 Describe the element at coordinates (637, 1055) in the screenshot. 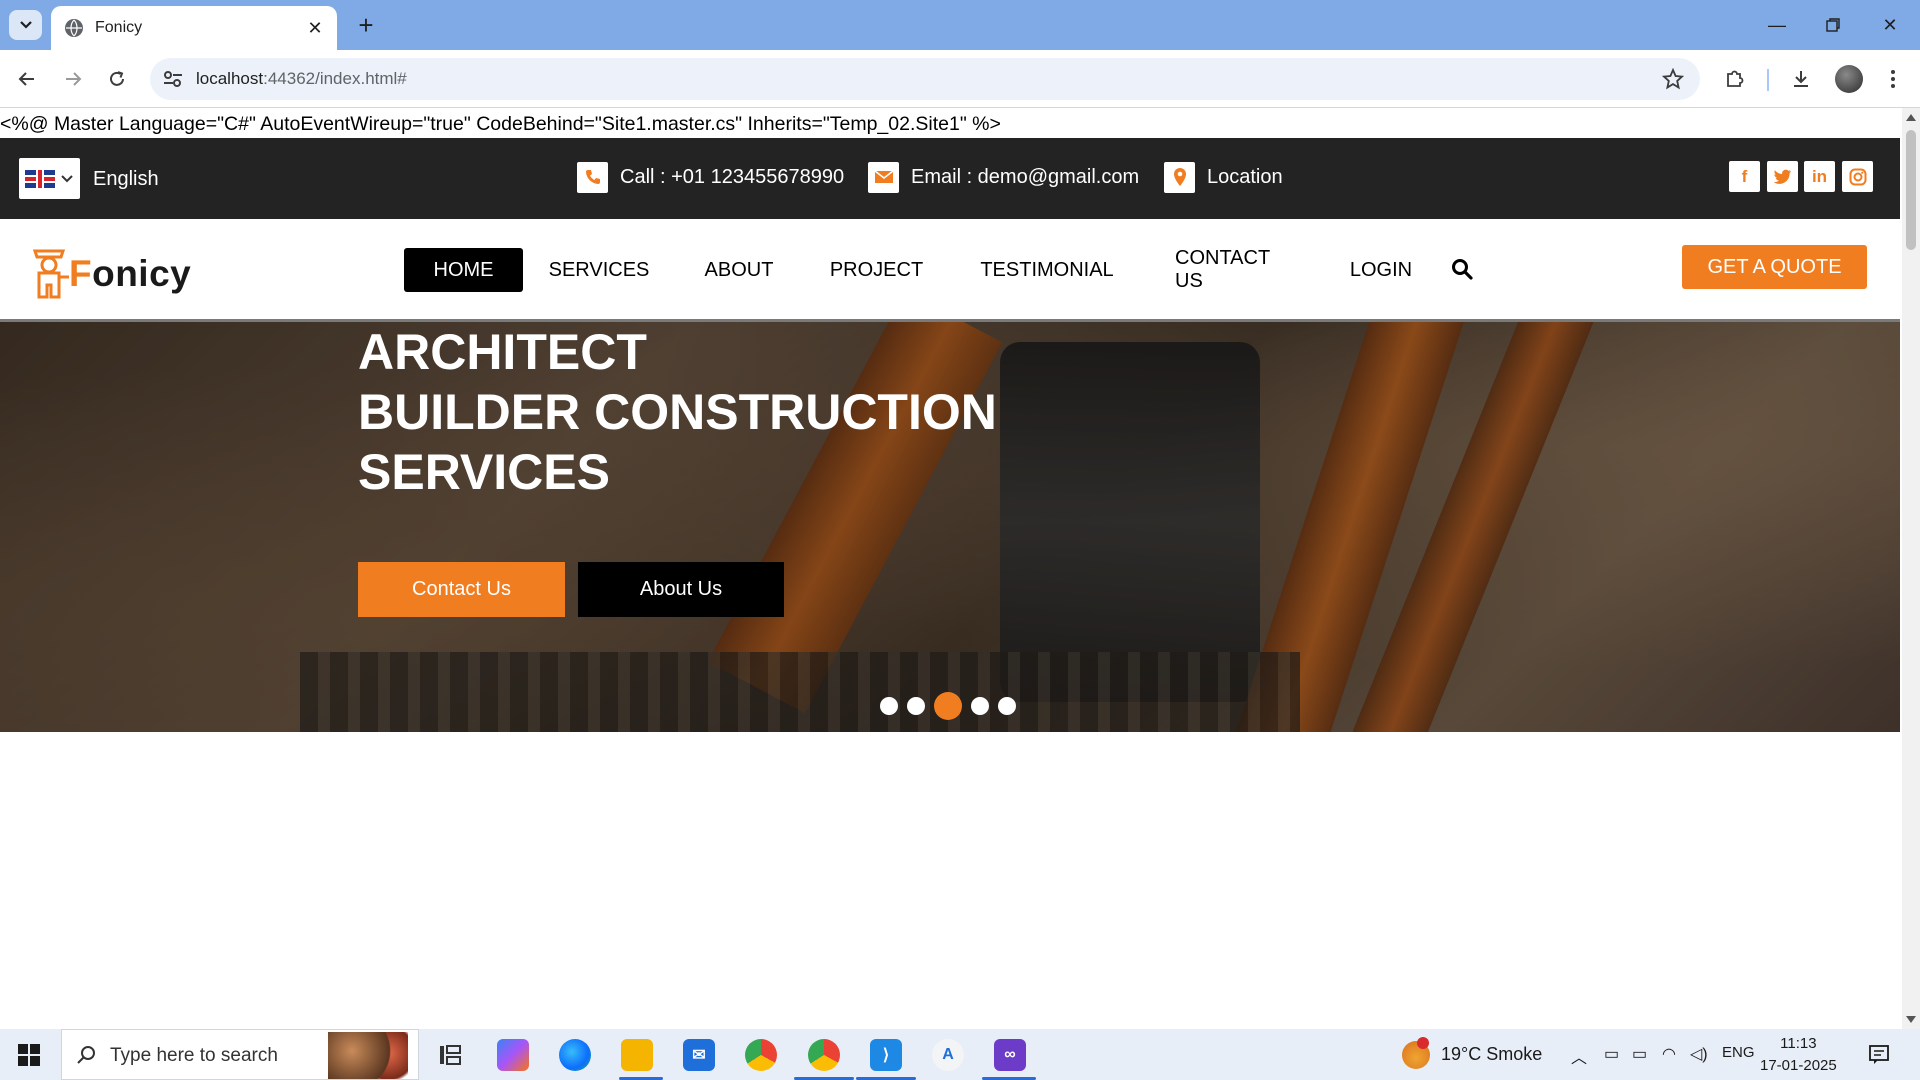

I see `file-explorer-icon` at that location.